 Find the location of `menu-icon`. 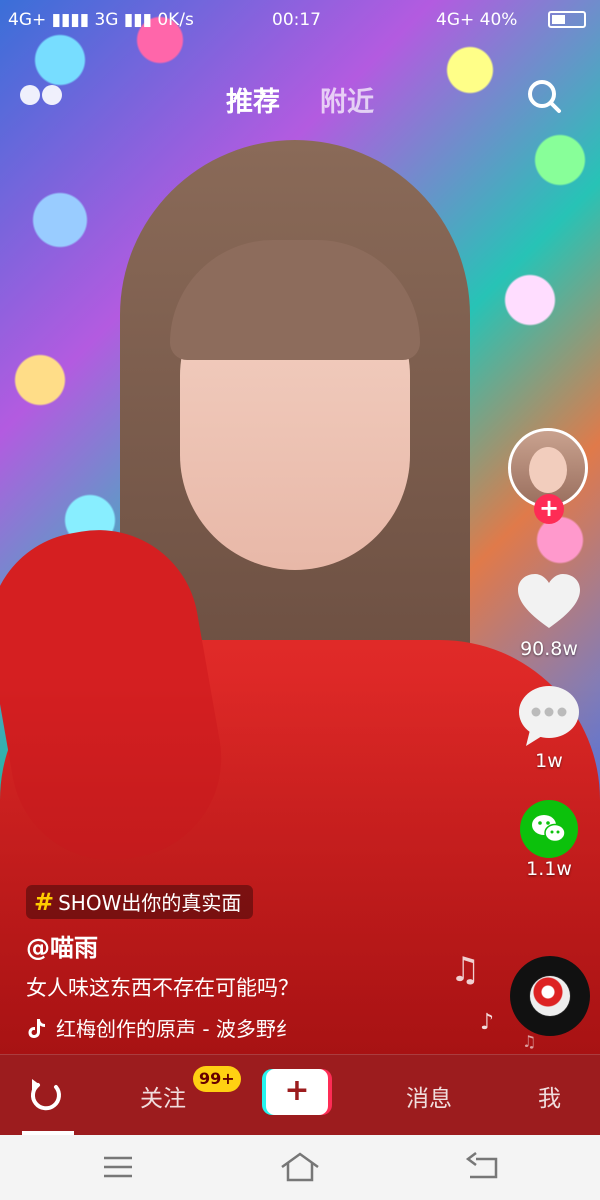

menu-icon is located at coordinates (118, 1167).